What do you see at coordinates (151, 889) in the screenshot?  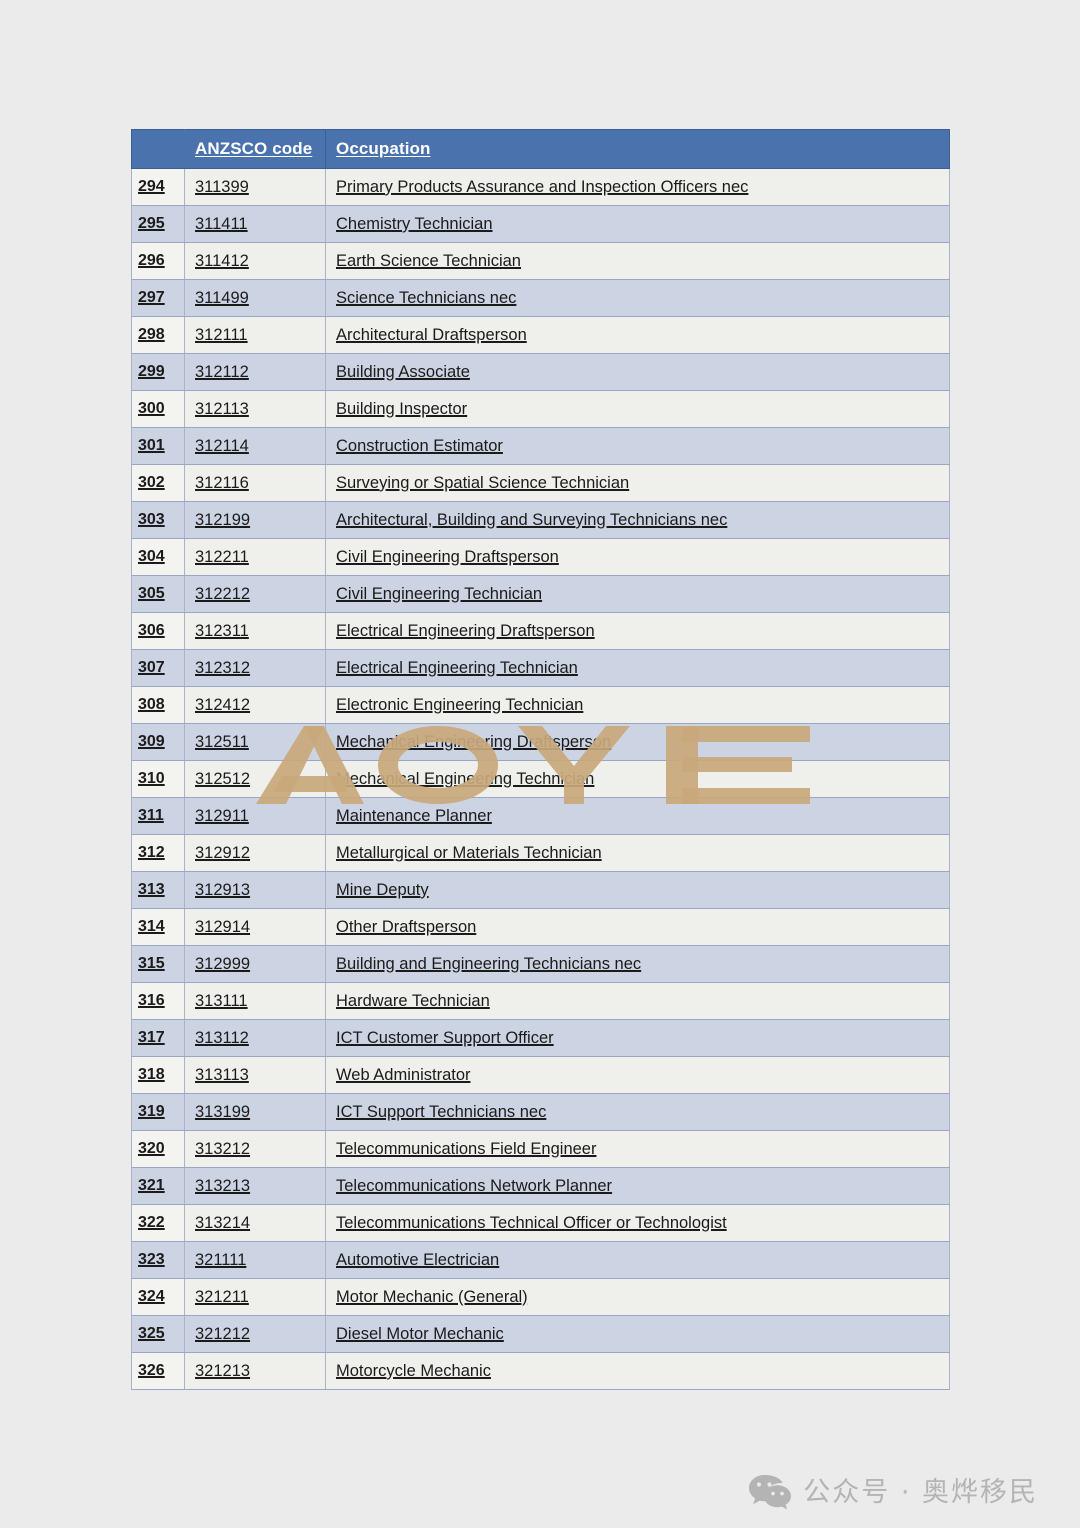 I see `row-index-label: 313` at bounding box center [151, 889].